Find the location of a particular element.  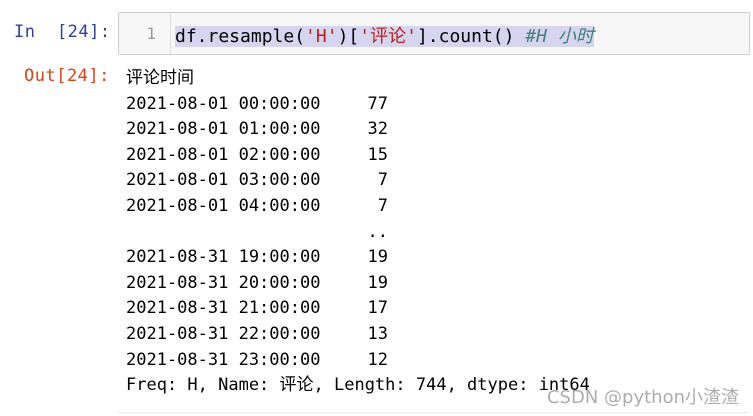

series-row: 2021-08-01 00:00:00 77 is located at coordinates (358, 105).